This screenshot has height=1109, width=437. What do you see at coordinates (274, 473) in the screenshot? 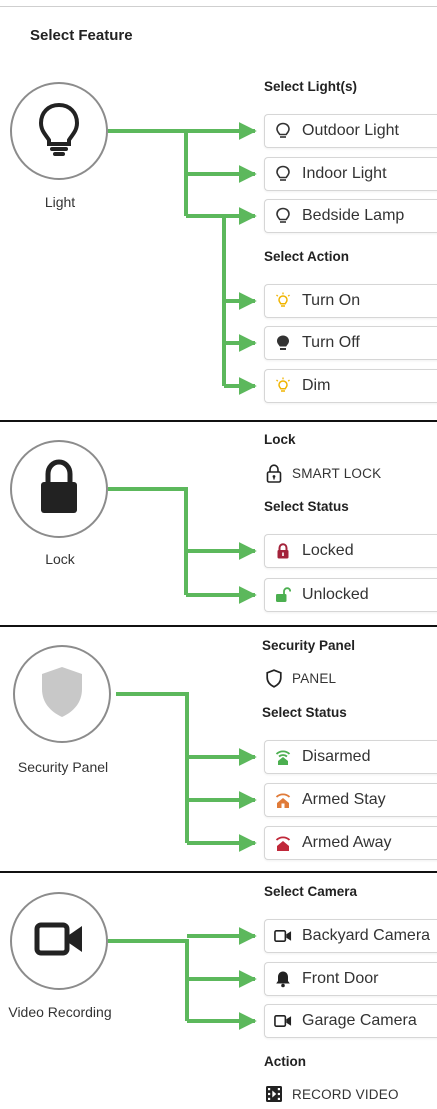
I see `smart-lock-icon` at bounding box center [274, 473].